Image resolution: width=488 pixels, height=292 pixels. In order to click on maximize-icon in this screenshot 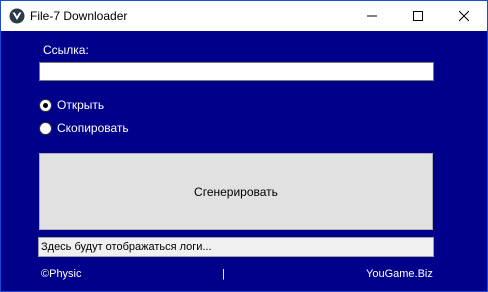, I will do `click(418, 16)`.